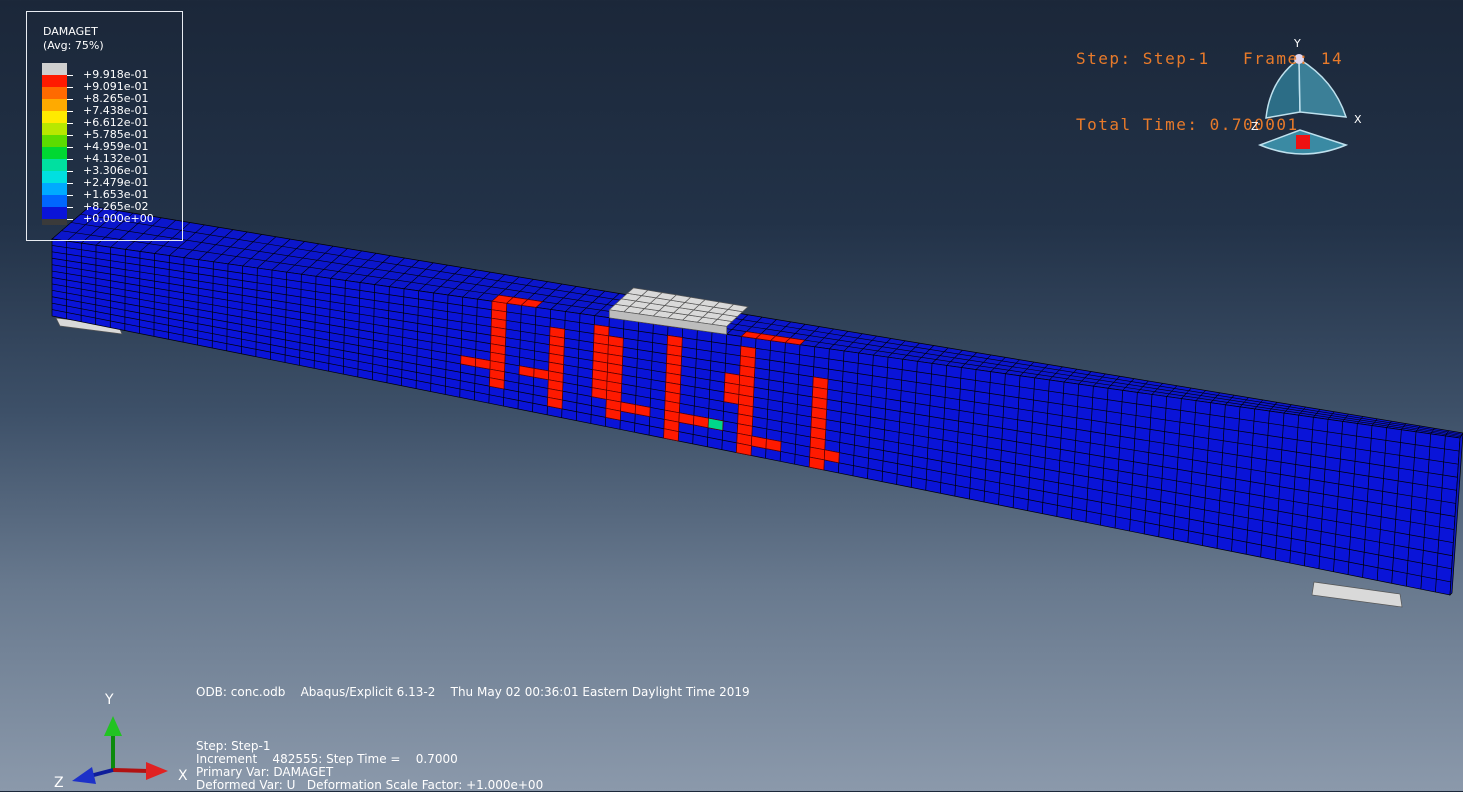 The image size is (1463, 792). I want to click on axis-triad, so click(120, 750).